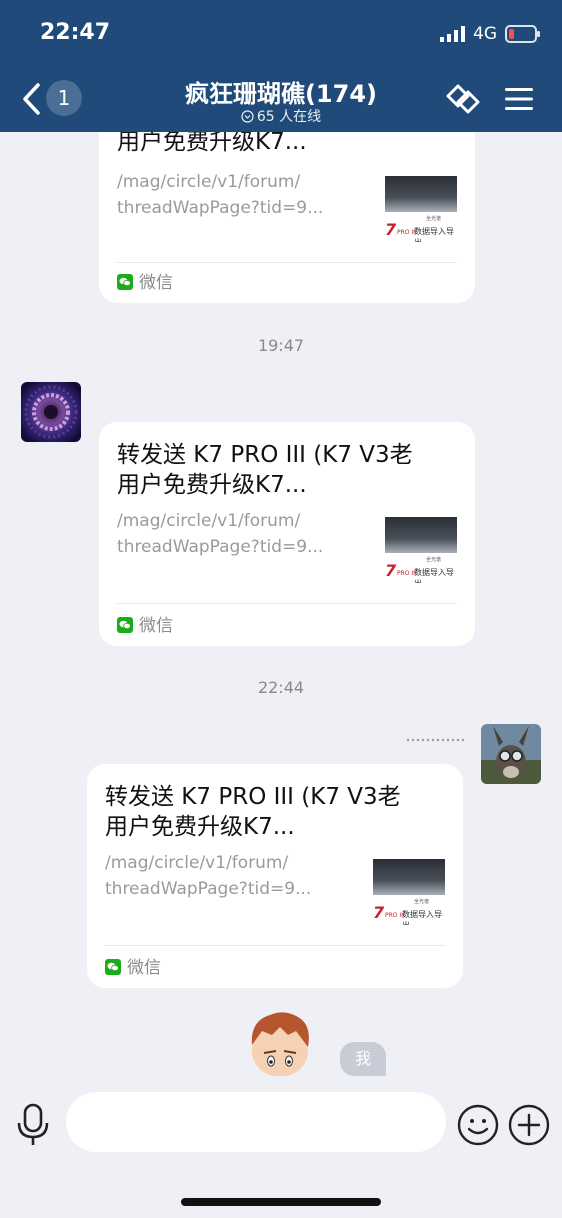 The width and height of the screenshot is (562, 1218). Describe the element at coordinates (289, 117) in the screenshot. I see `online-count-label: 65 人在线` at that location.